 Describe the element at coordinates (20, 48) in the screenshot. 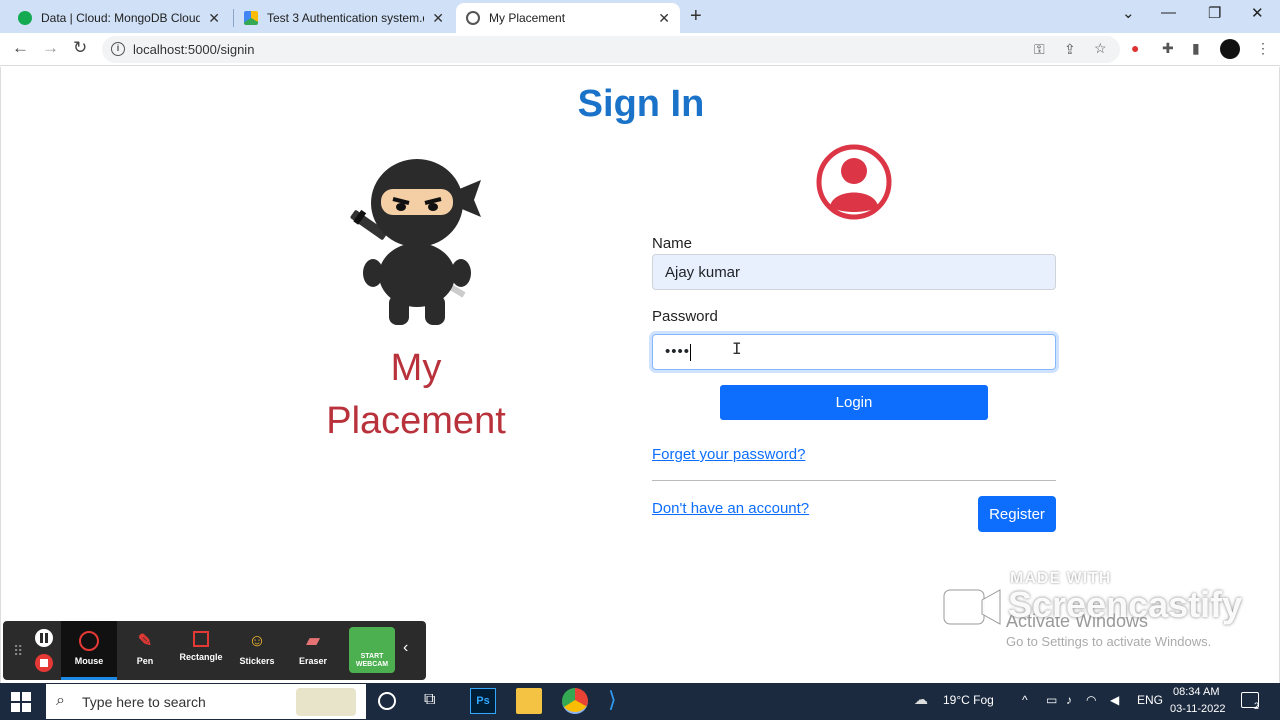

I see `back-arrow-icon: ←` at that location.